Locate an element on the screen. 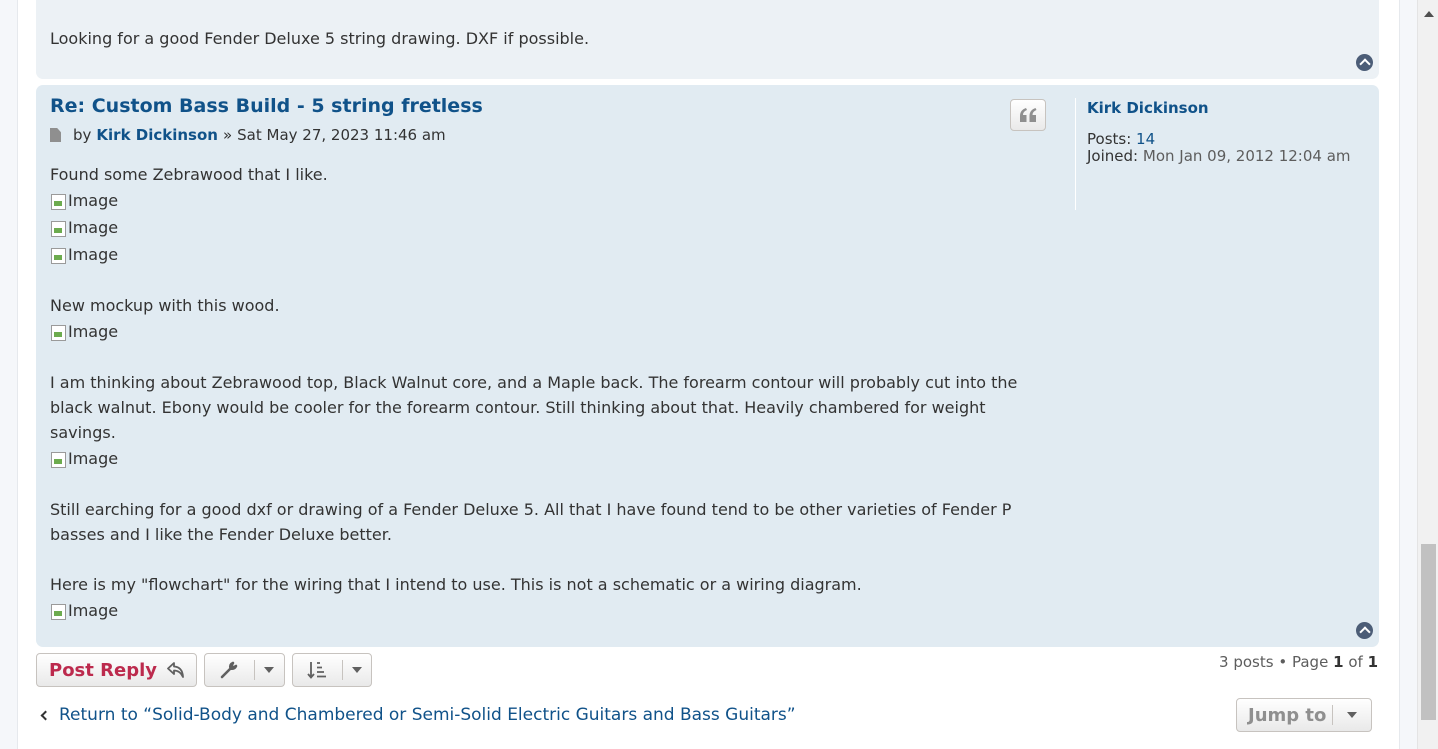 This screenshot has height=749, width=1438. sort-icon is located at coordinates (317, 670).